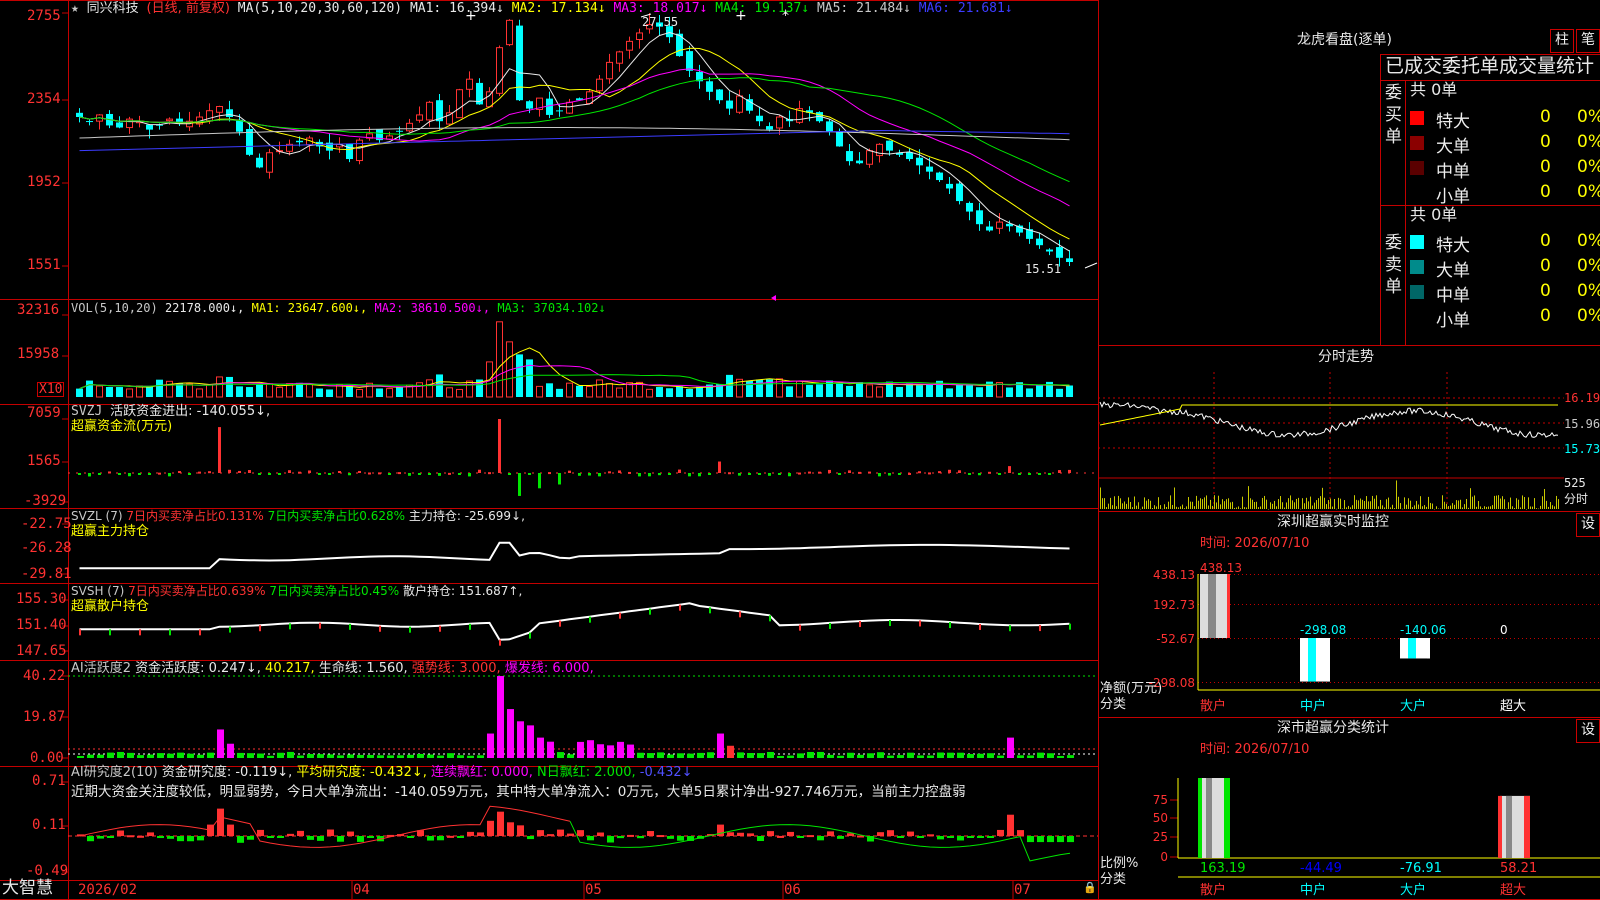 This screenshot has width=1600, height=900. Describe the element at coordinates (204, 308) in the screenshot. I see `vol-value: 22178.000↓,` at that location.